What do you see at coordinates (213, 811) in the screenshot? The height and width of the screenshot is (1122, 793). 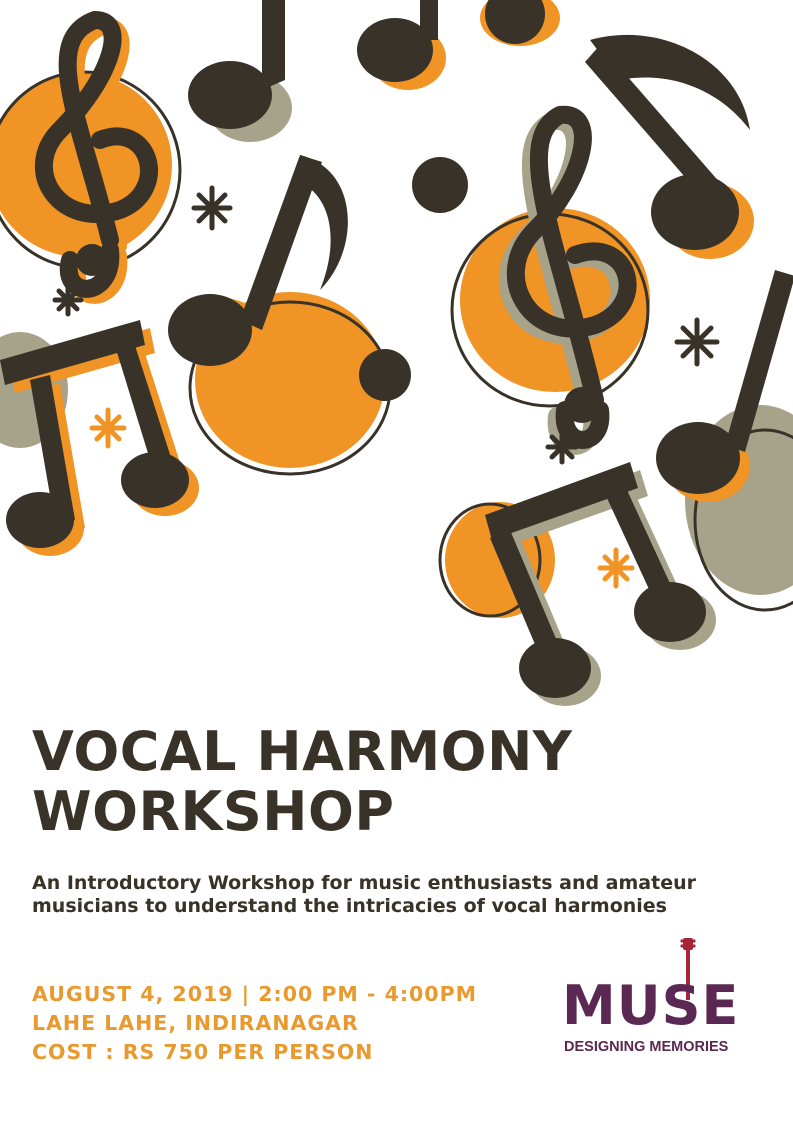 I see `title-line-2: WORKSHOP` at bounding box center [213, 811].